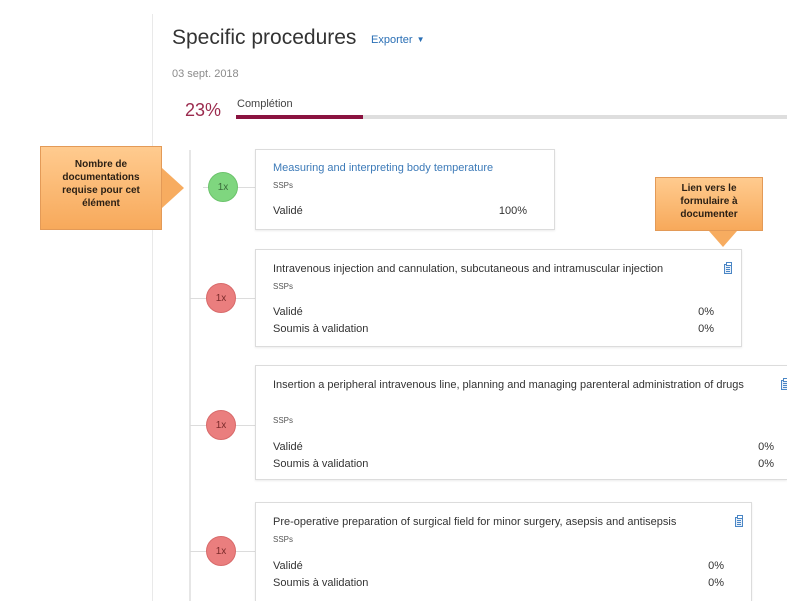  Describe the element at coordinates (420, 39) in the screenshot. I see `chevron-down-icon: ▼` at that location.